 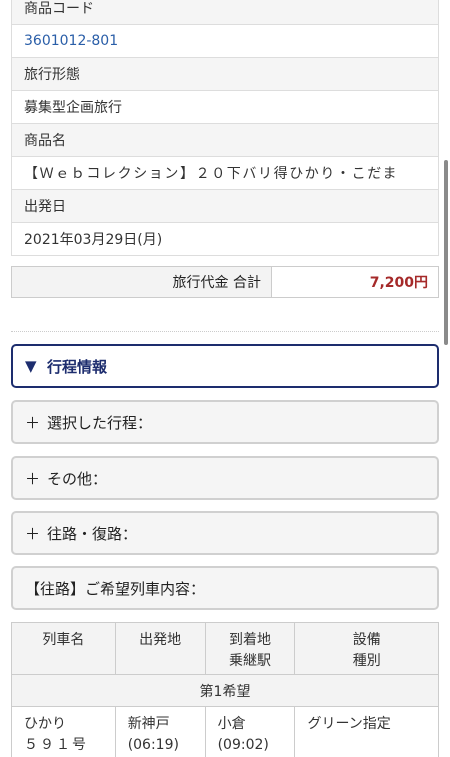 What do you see at coordinates (225, 206) in the screenshot?
I see `departure-date-label: 出発日` at bounding box center [225, 206].